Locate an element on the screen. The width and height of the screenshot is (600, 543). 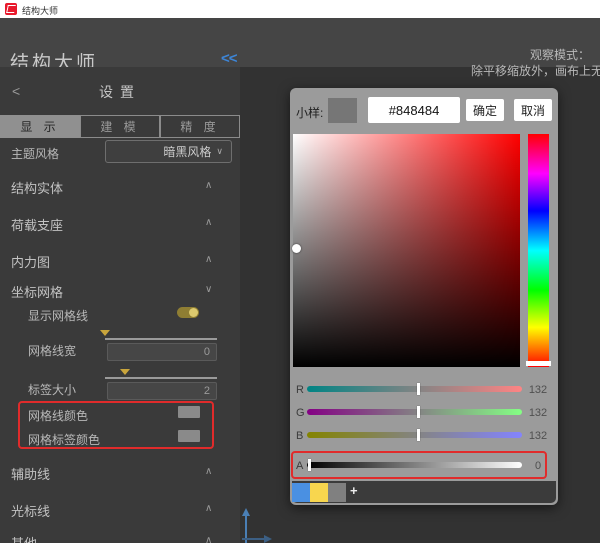
line-width-input: 0 is located at coordinates (162, 352).